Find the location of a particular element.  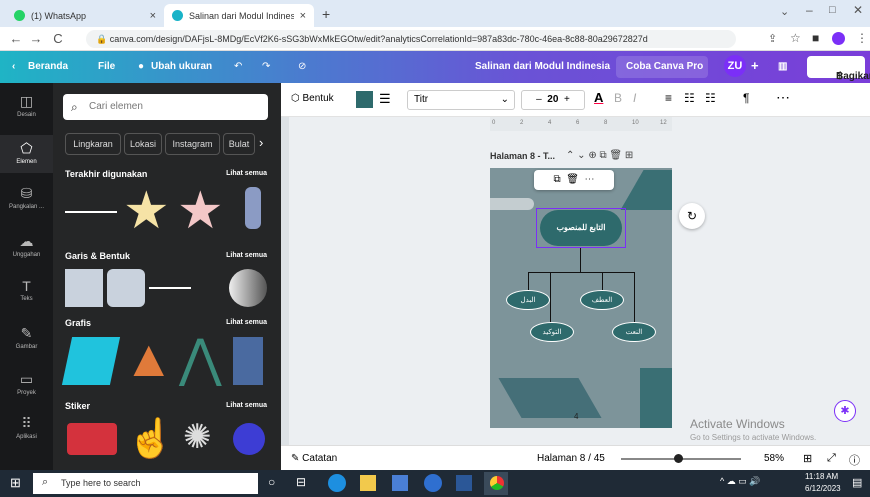

redo-icon: ↷ is located at coordinates (266, 66).